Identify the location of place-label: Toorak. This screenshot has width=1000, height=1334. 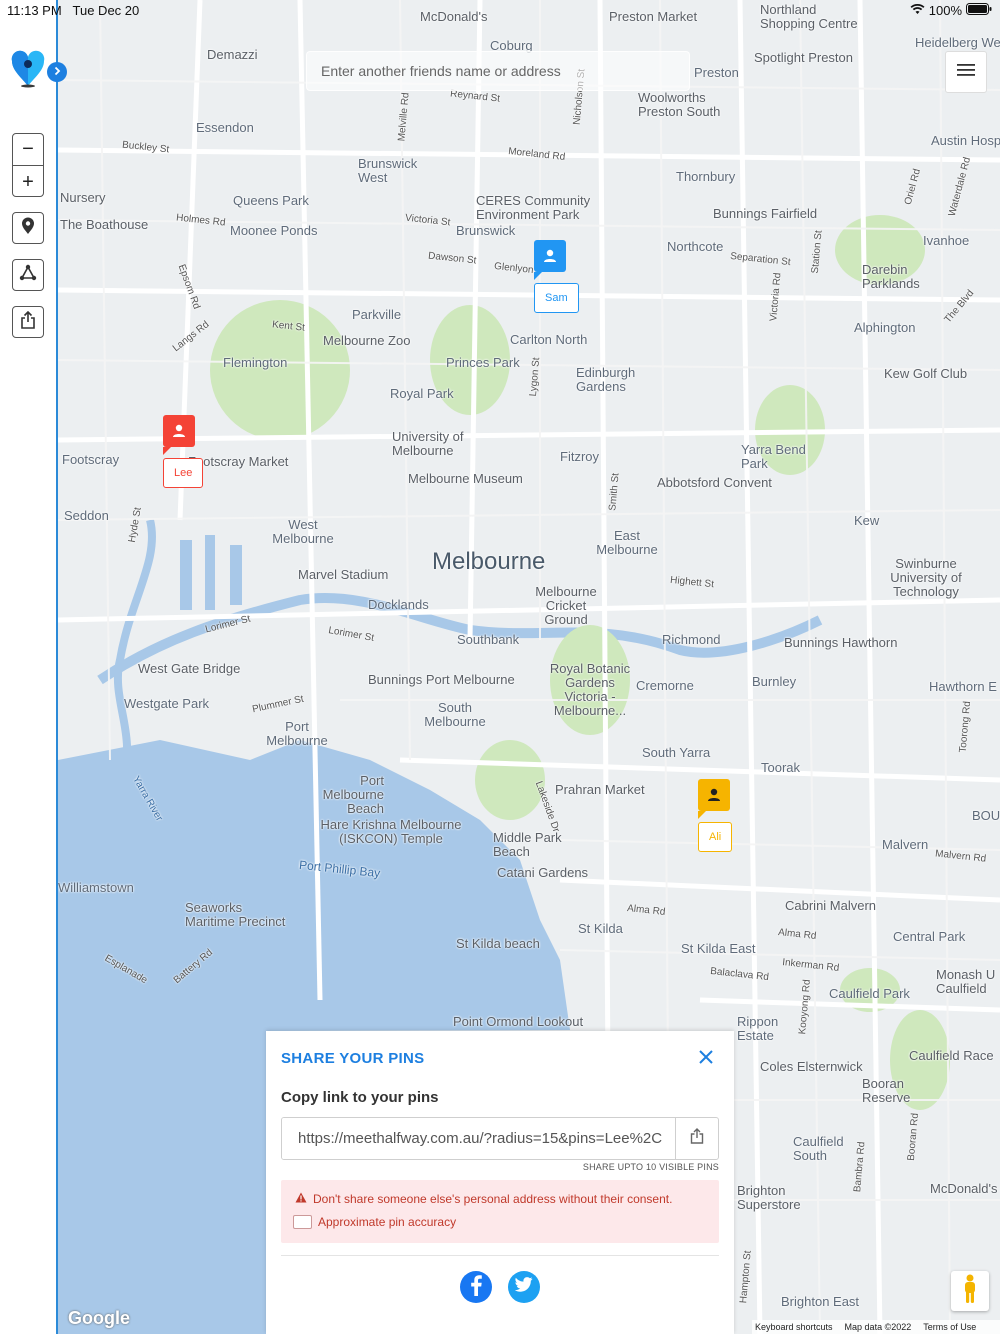
(780, 768).